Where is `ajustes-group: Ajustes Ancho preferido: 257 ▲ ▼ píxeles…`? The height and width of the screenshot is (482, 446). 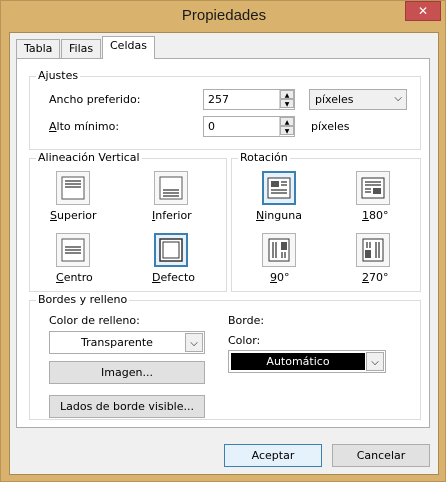
ajustes-group: Ajustes Ancho preferido: 257 ▲ ▼ píxeles… is located at coordinates (225, 109).